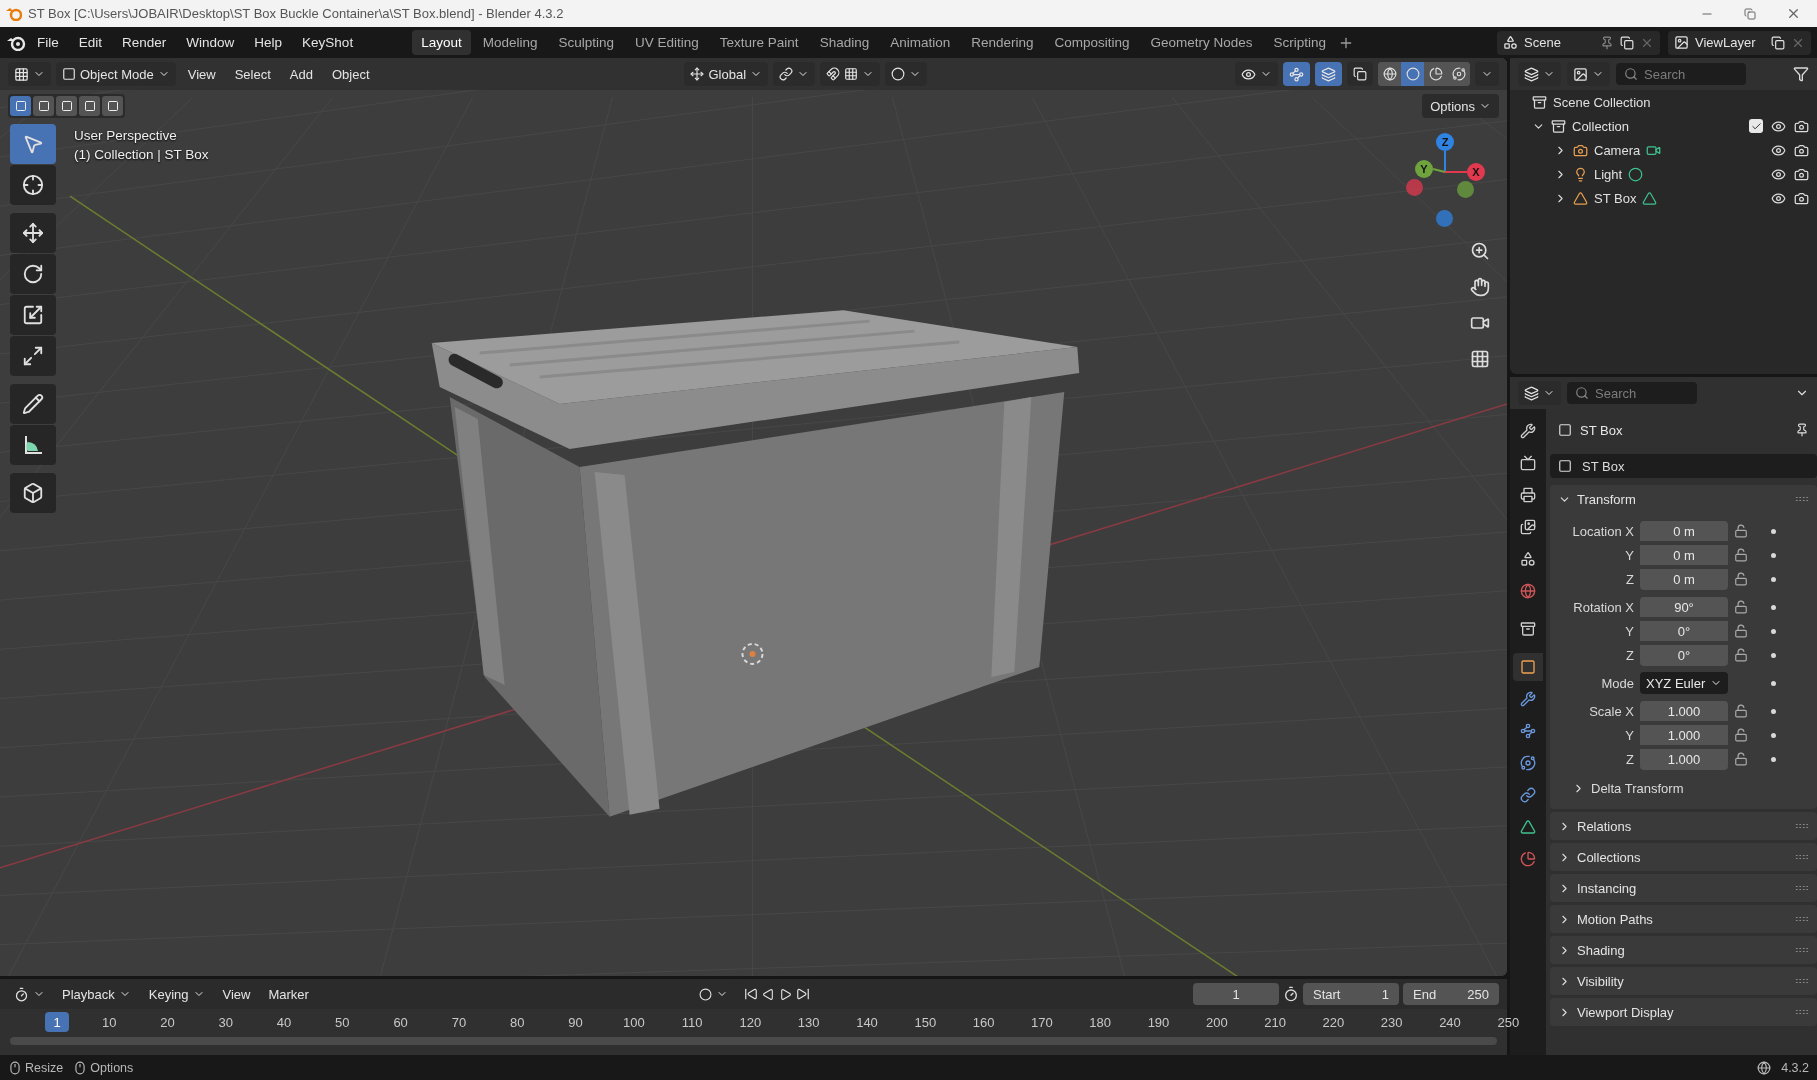 This screenshot has height=1080, width=1817. I want to click on workspace-tab: Shading, so click(844, 42).